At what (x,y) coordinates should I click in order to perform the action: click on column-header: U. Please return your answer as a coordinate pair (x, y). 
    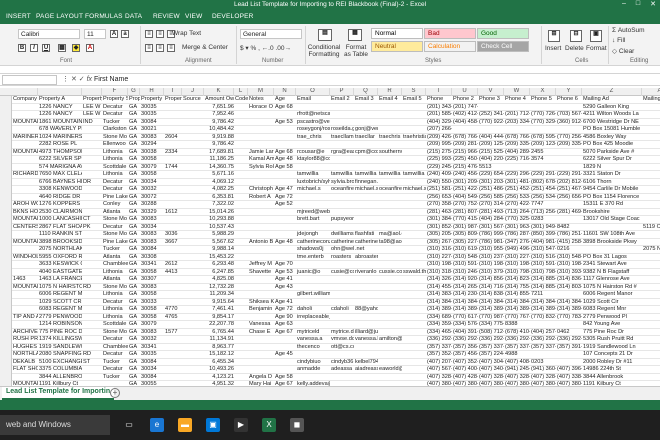
    Looking at the image, I should click on (465, 92).